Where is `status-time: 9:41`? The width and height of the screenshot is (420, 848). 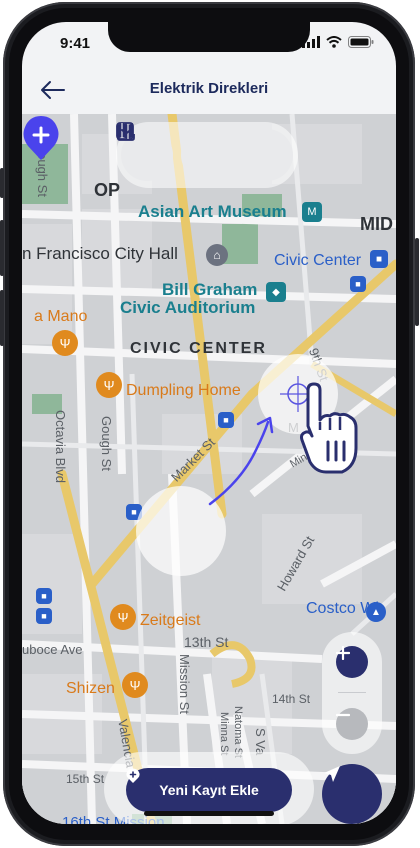 status-time: 9:41 is located at coordinates (75, 43).